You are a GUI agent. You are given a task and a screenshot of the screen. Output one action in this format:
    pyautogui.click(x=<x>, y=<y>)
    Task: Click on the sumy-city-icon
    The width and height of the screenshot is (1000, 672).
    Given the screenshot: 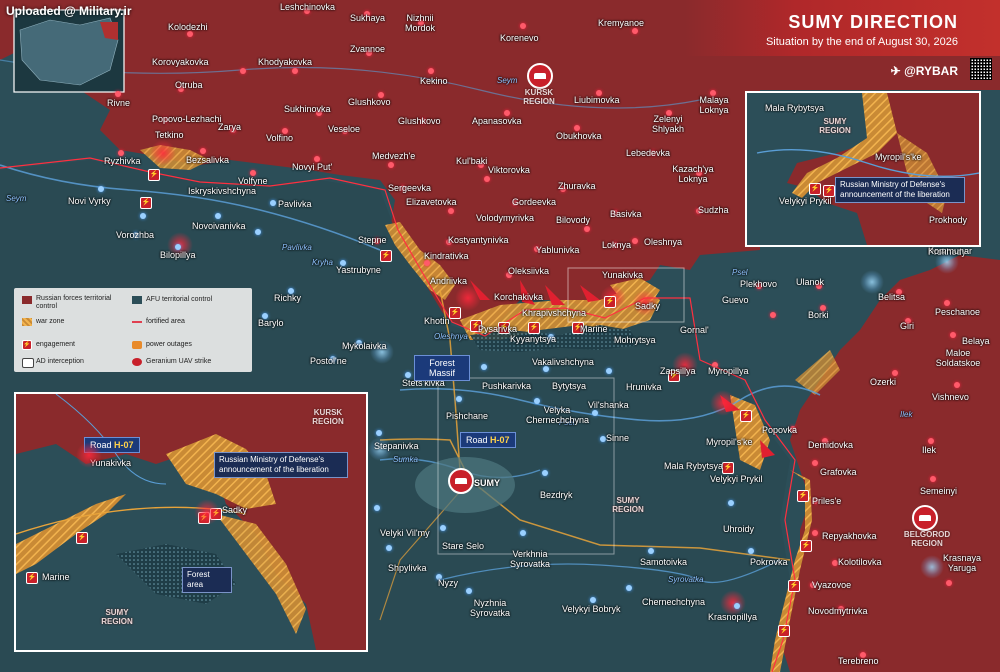 What is the action you would take?
    pyautogui.click(x=461, y=481)
    